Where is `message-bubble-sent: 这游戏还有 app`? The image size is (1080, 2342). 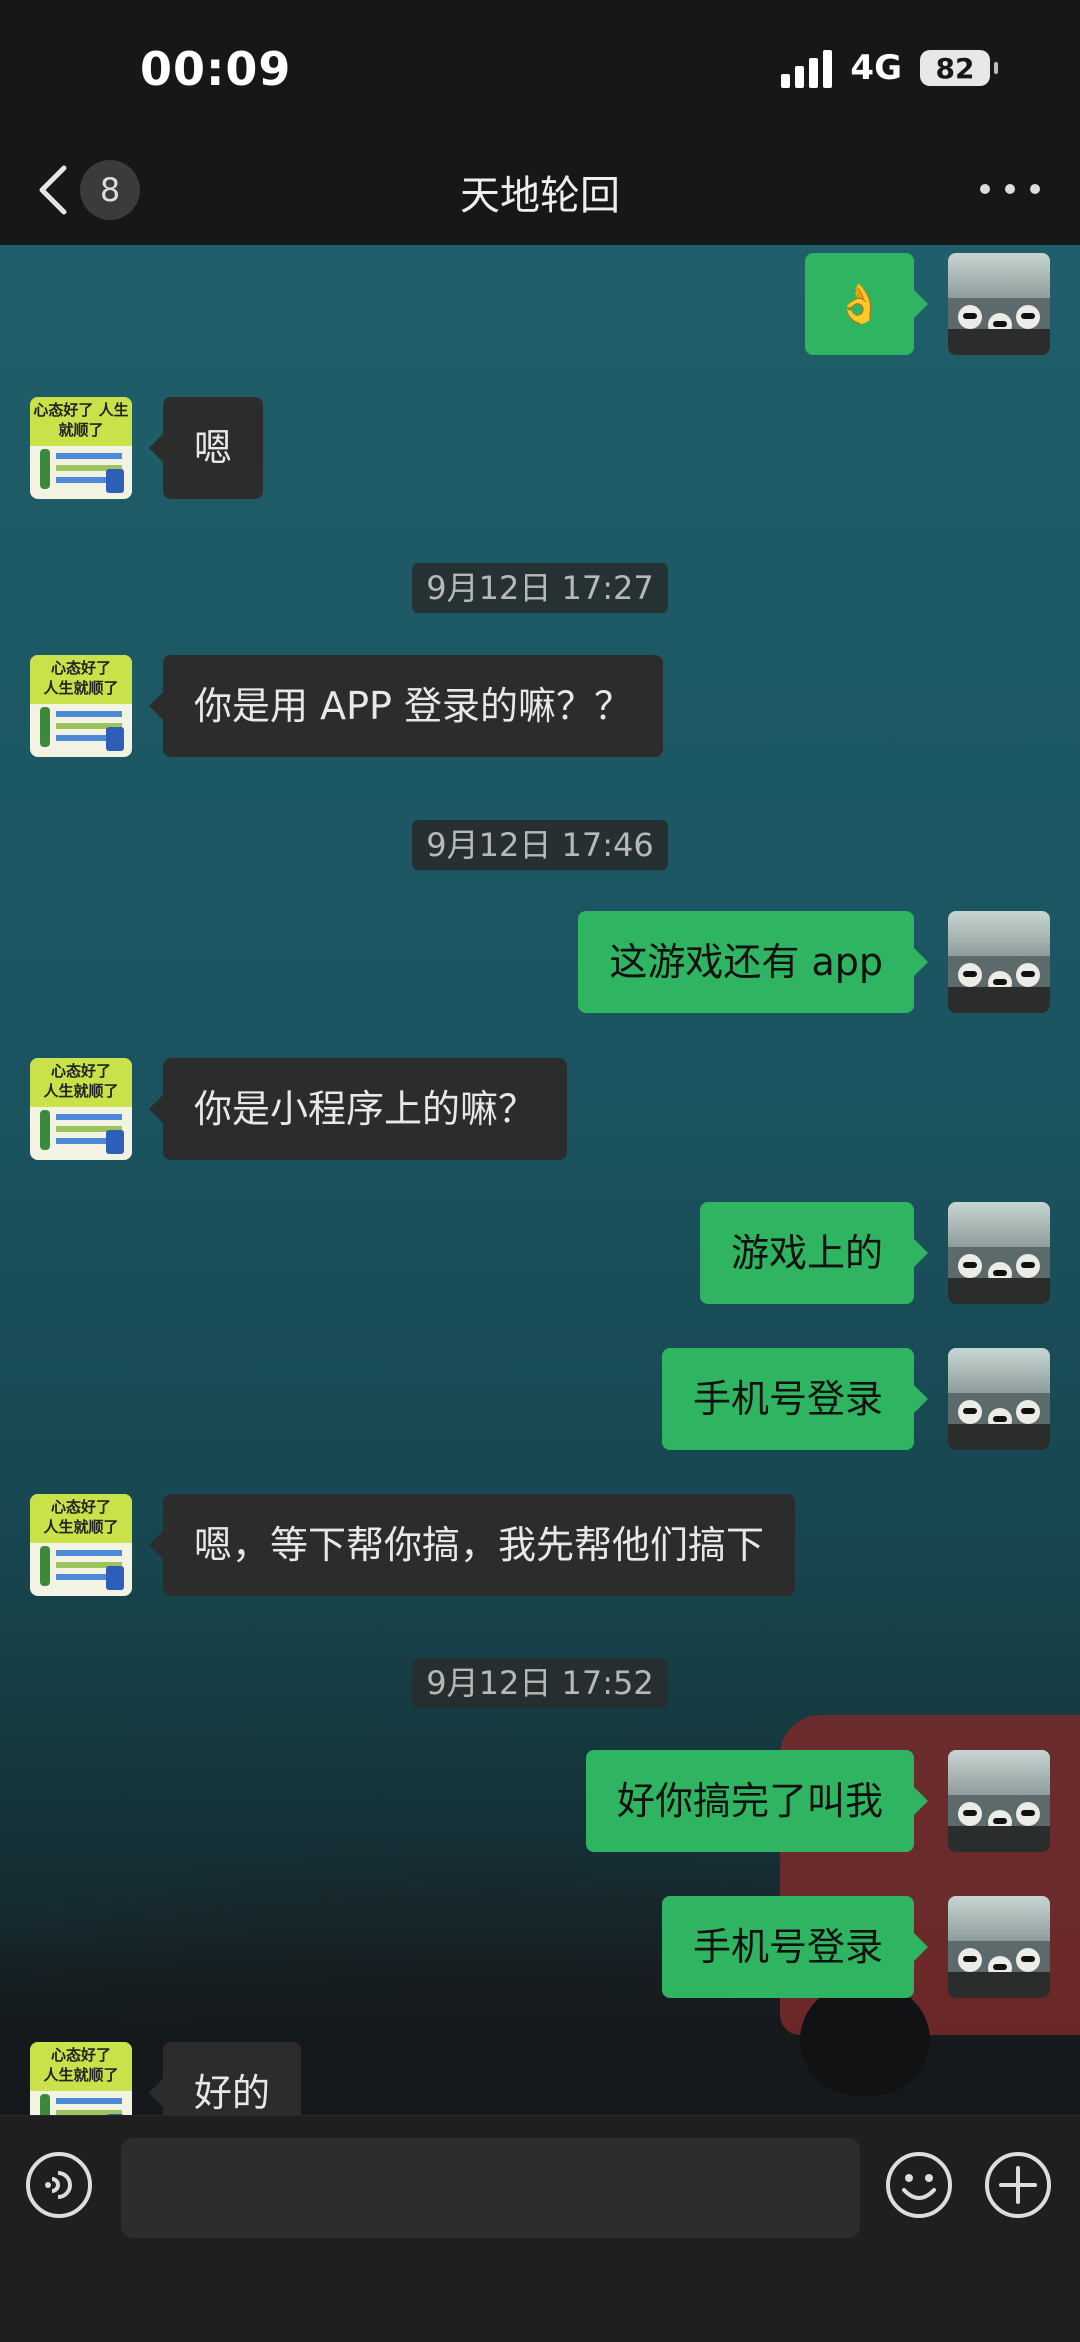
message-bubble-sent: 这游戏还有 app is located at coordinates (753, 962).